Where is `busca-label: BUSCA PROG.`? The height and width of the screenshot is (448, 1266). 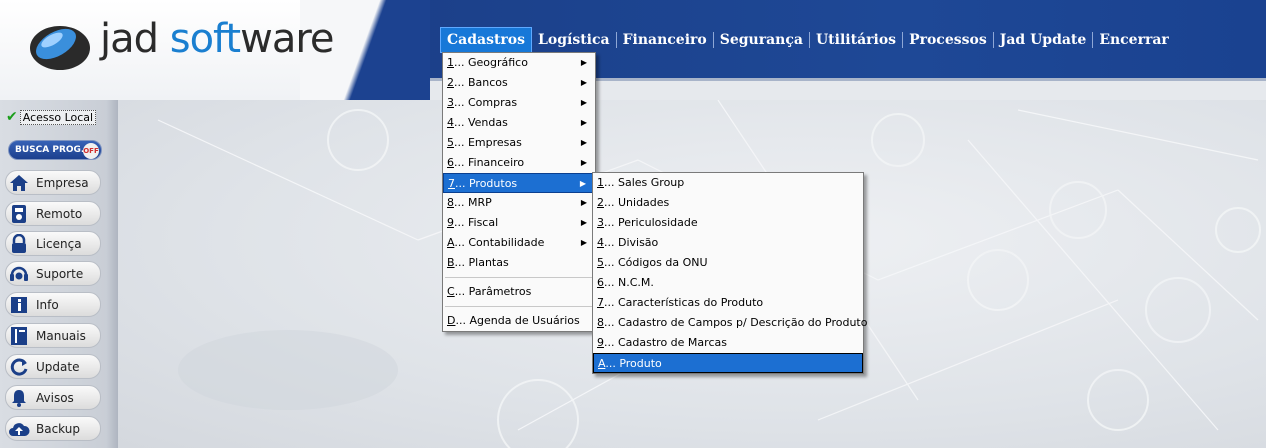 busca-label: BUSCA PROG. is located at coordinates (50, 150).